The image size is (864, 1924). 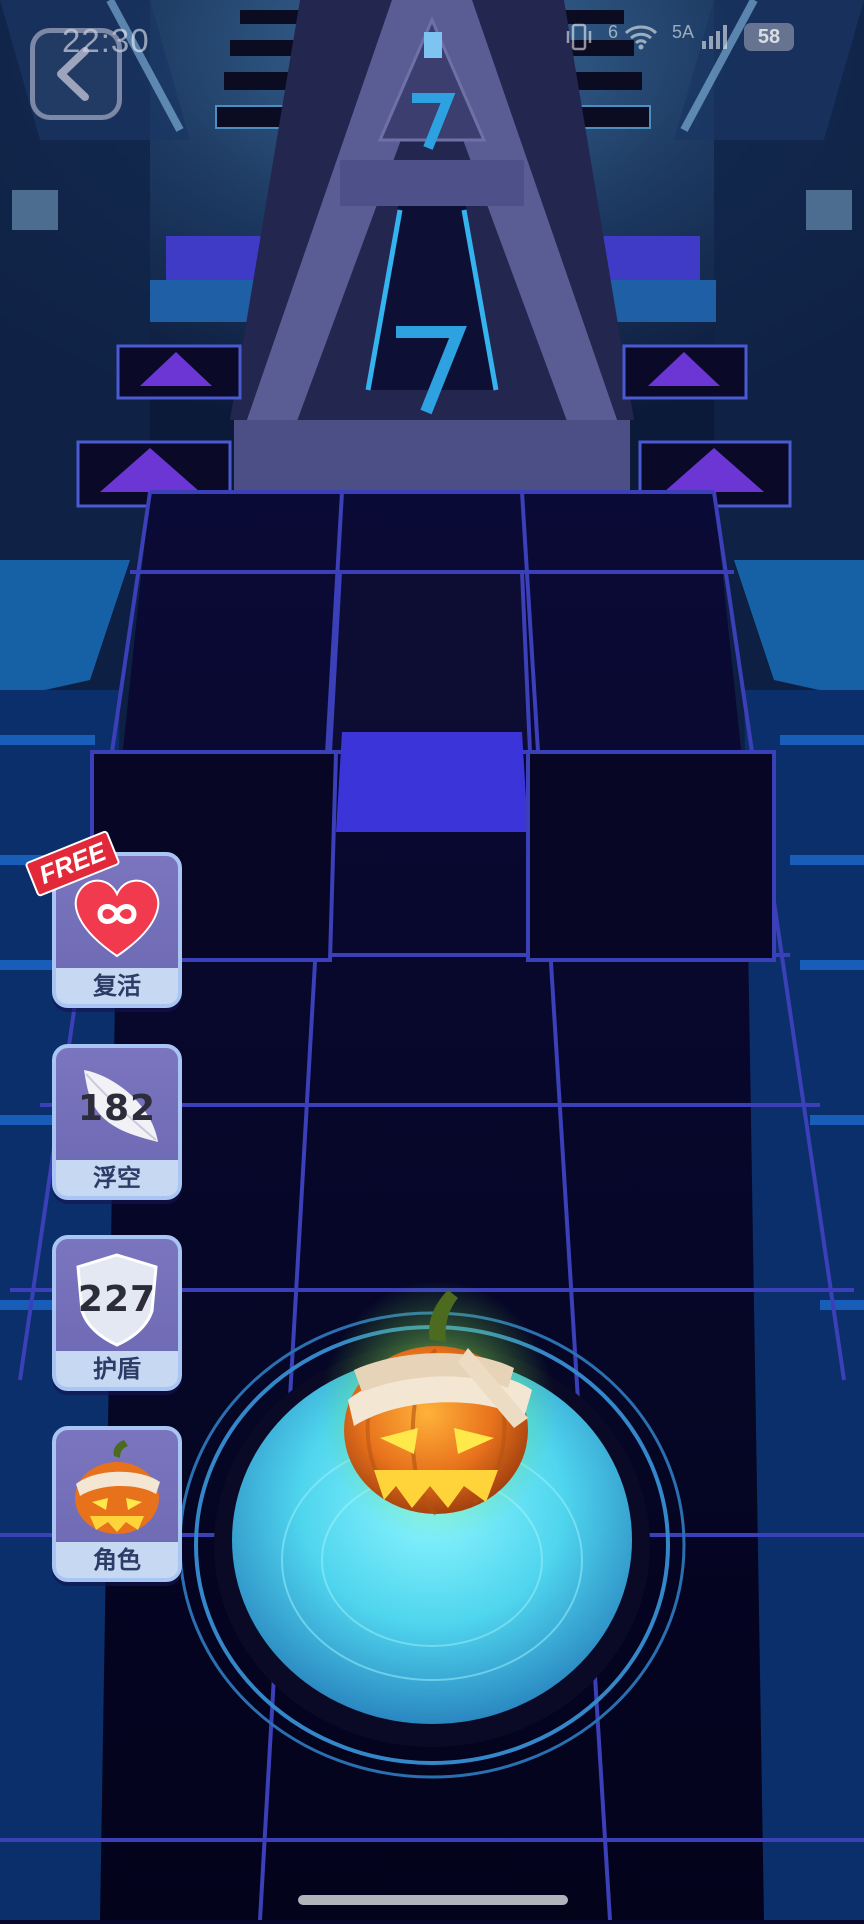 I want to click on home-indicator, so click(x=433, y=1900).